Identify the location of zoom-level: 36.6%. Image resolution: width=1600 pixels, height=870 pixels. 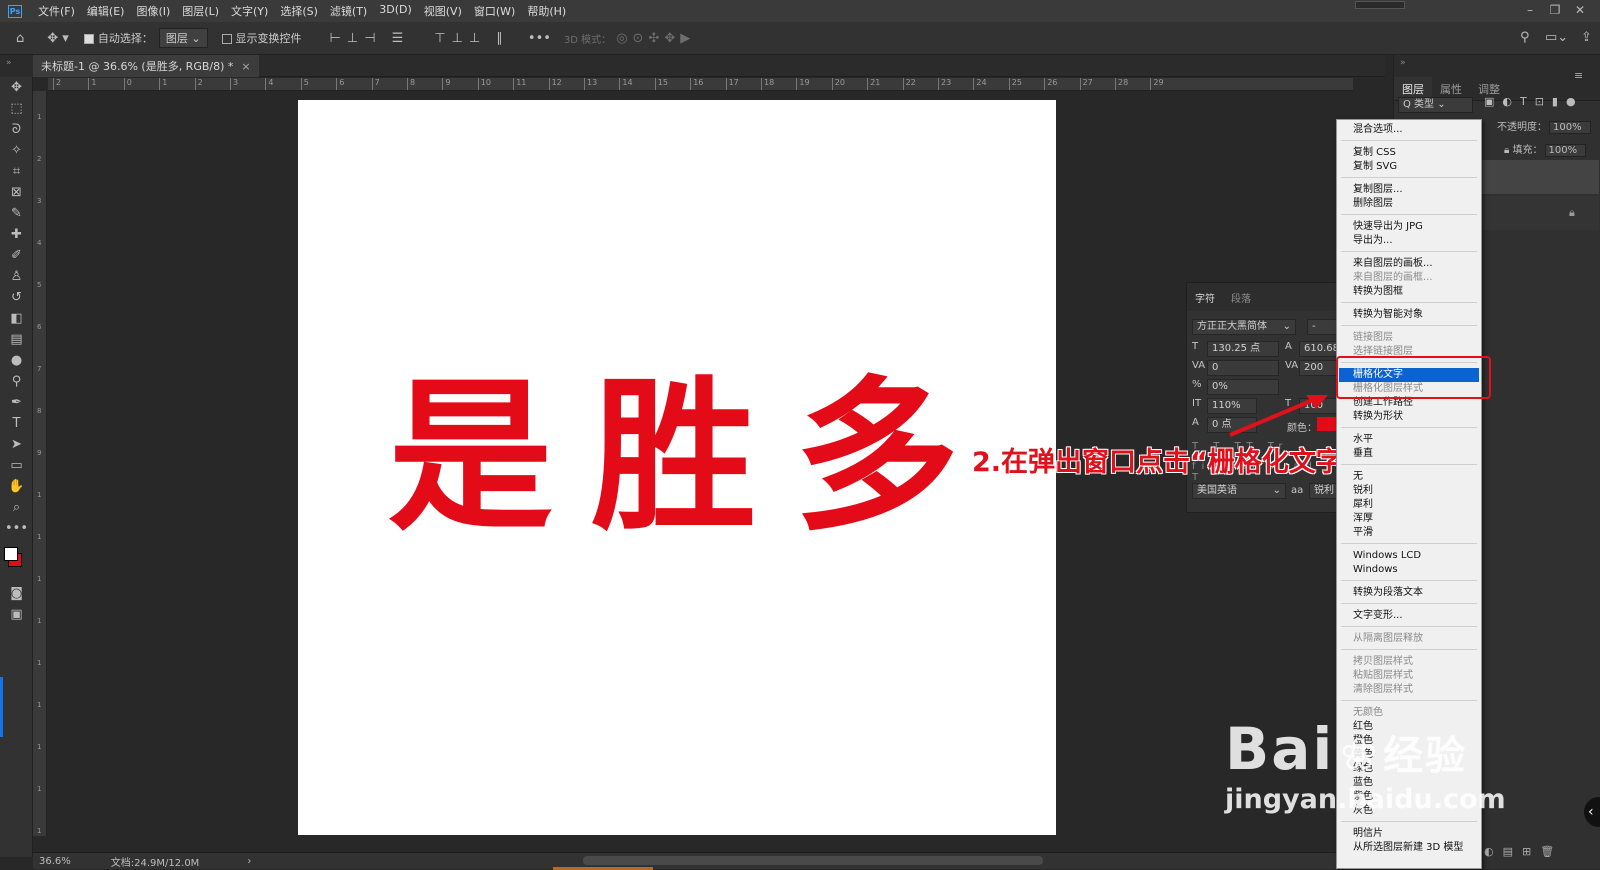
(55, 861).